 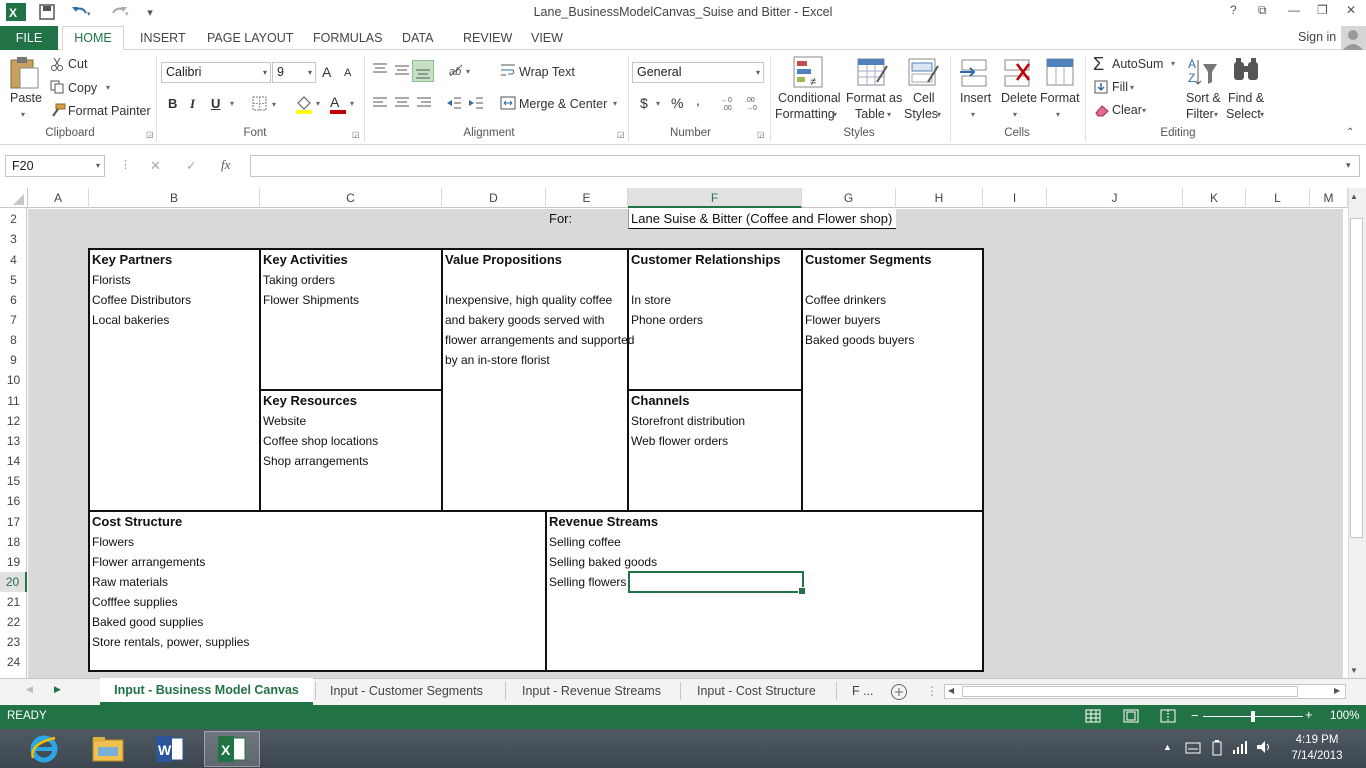 What do you see at coordinates (1348, 165) in the screenshot?
I see `expand-formula-bar-icon: ▾` at bounding box center [1348, 165].